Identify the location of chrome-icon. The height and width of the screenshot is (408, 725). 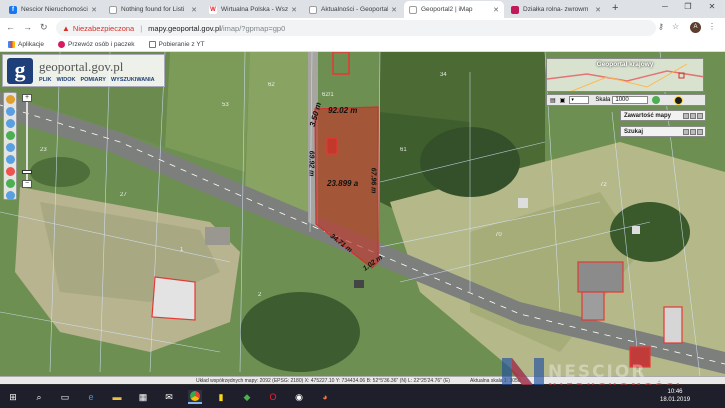
(195, 397).